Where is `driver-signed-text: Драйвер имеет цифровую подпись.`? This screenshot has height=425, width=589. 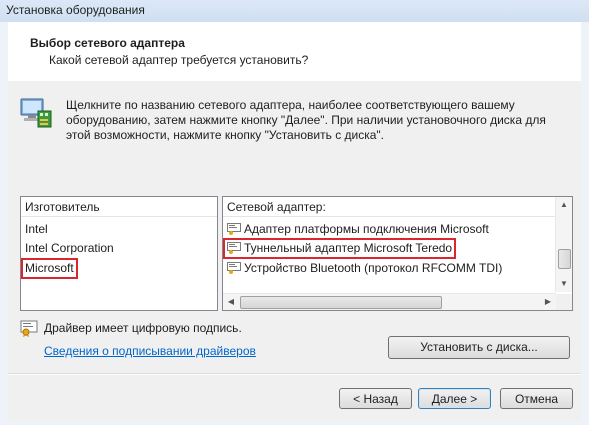 driver-signed-text: Драйвер имеет цифровую подпись. is located at coordinates (143, 328).